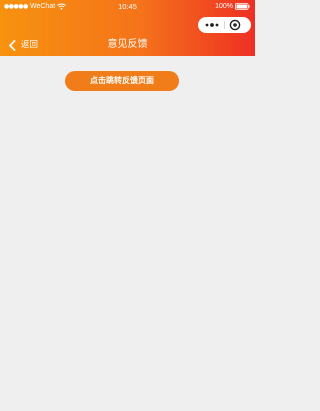  What do you see at coordinates (127, 28) in the screenshot?
I see `header: ●●●●● WeChat 10:45 100% 返回 意见反馈` at bounding box center [127, 28].